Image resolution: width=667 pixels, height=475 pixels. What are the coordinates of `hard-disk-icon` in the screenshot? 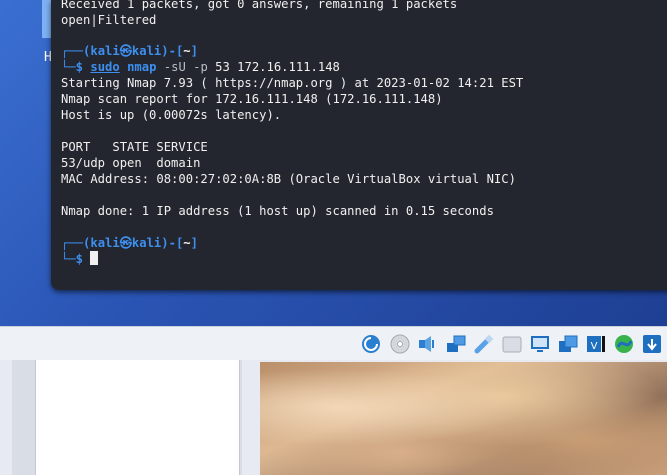 It's located at (371, 344).